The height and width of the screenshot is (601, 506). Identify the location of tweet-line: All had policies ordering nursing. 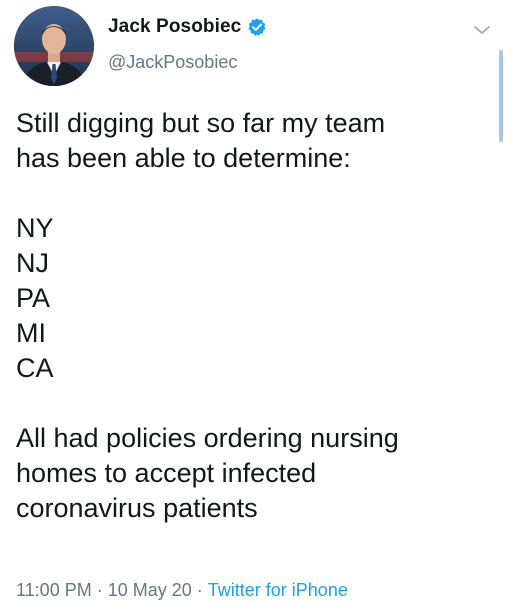
(207, 438).